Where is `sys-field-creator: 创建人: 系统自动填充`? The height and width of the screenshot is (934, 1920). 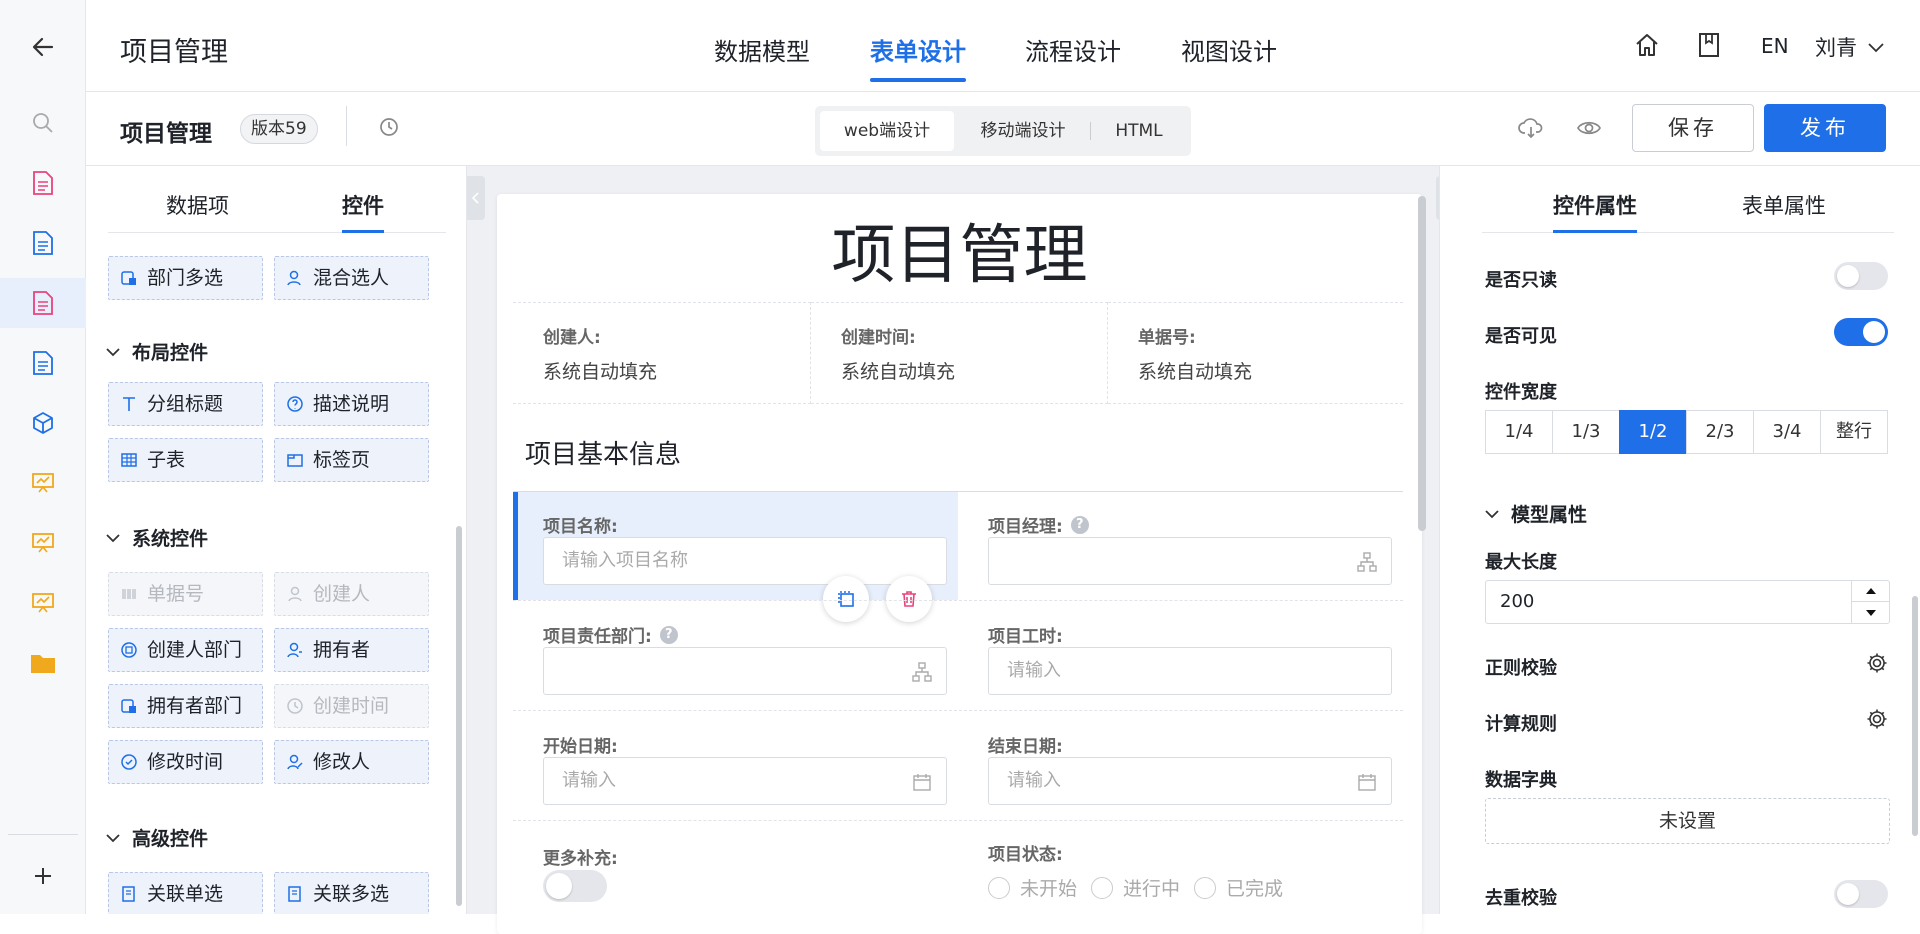 sys-field-creator: 创建人: 系统自动填充 is located at coordinates (662, 353).